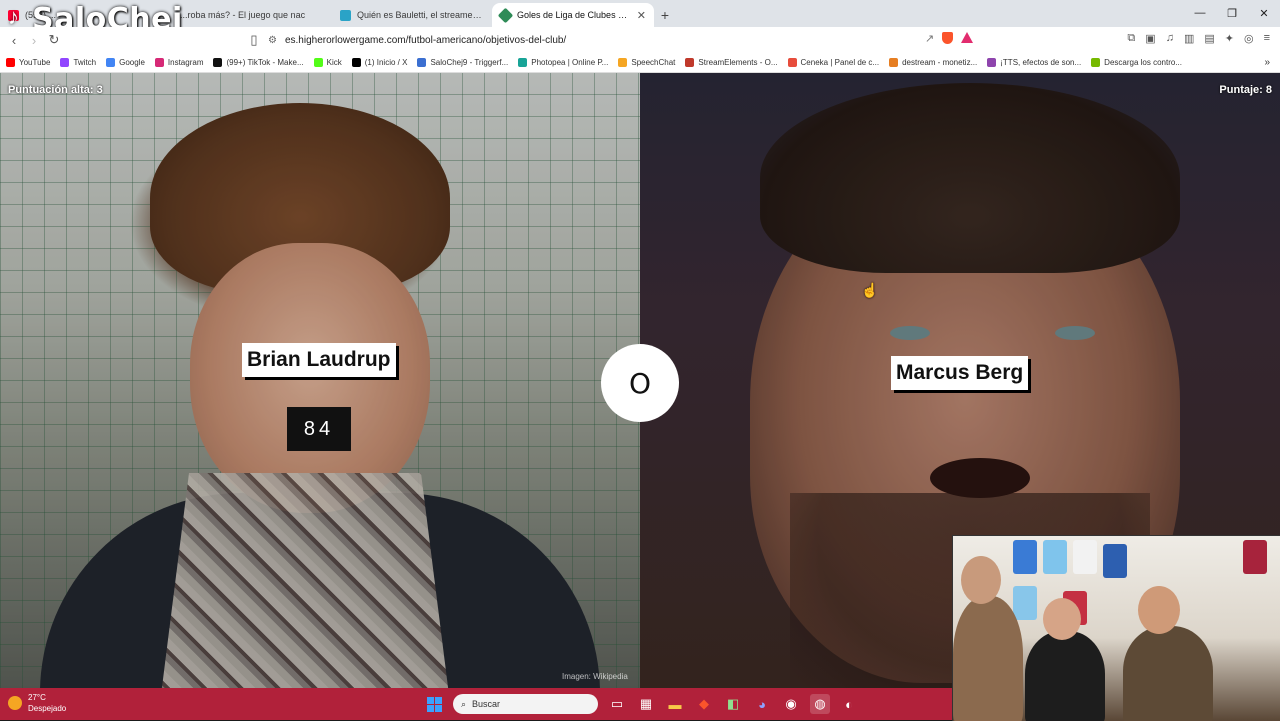  I want to click on vpn-icon: ◎, so click(1249, 38).